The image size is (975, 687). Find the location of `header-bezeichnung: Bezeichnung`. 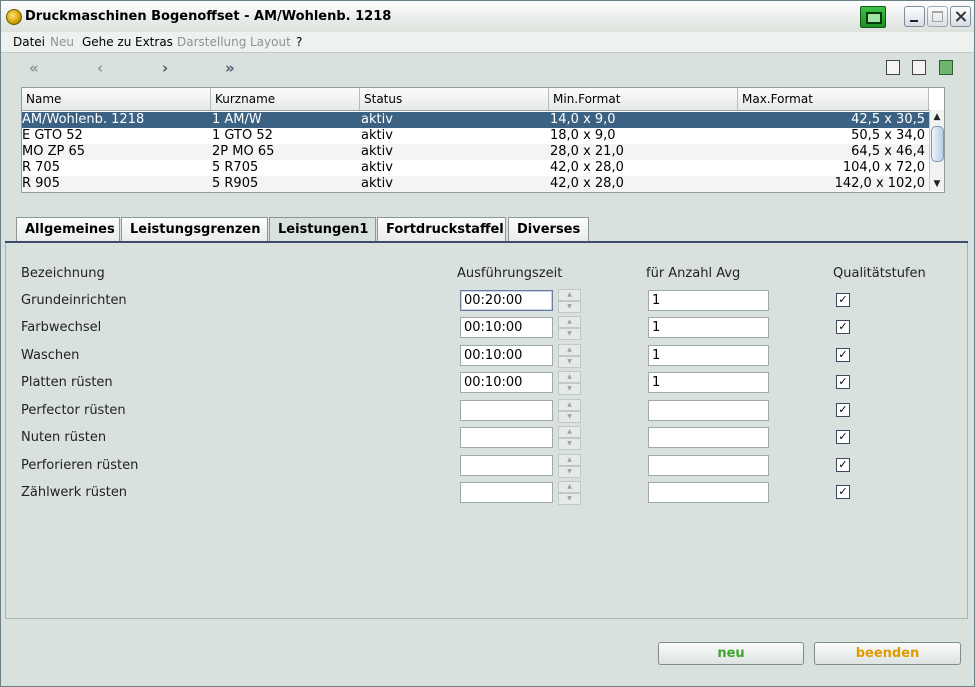

header-bezeichnung: Bezeichnung is located at coordinates (63, 273).